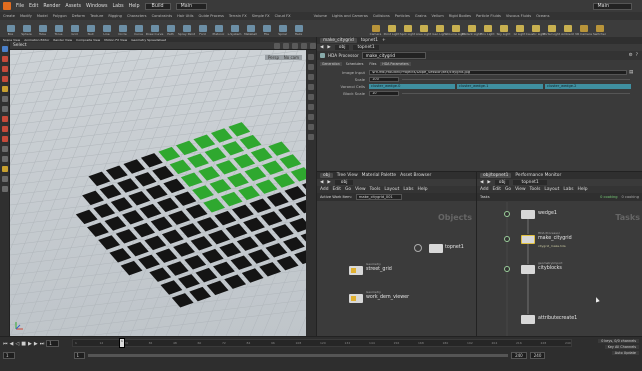 The width and height of the screenshot is (642, 371). Describe the element at coordinates (88, 40) in the screenshot. I see `tab-composite-view: Composite View` at that location.